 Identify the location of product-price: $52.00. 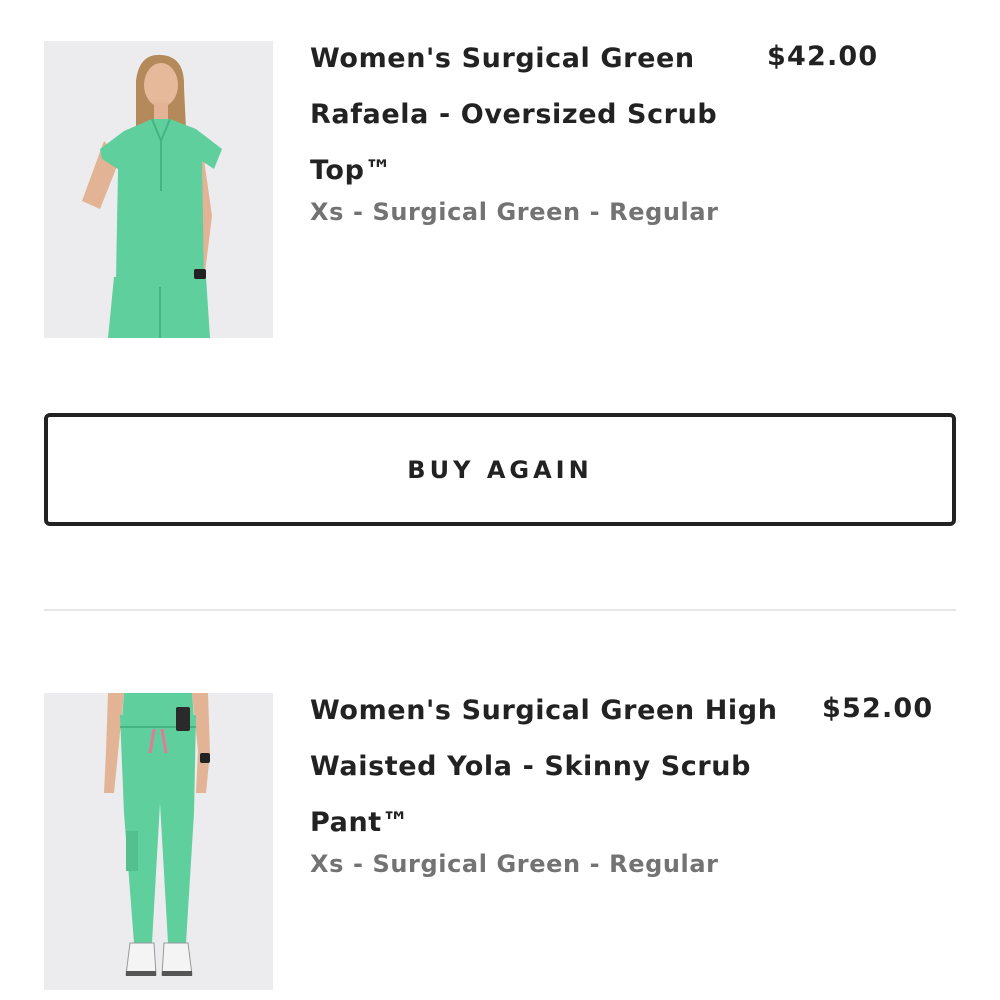
(878, 708).